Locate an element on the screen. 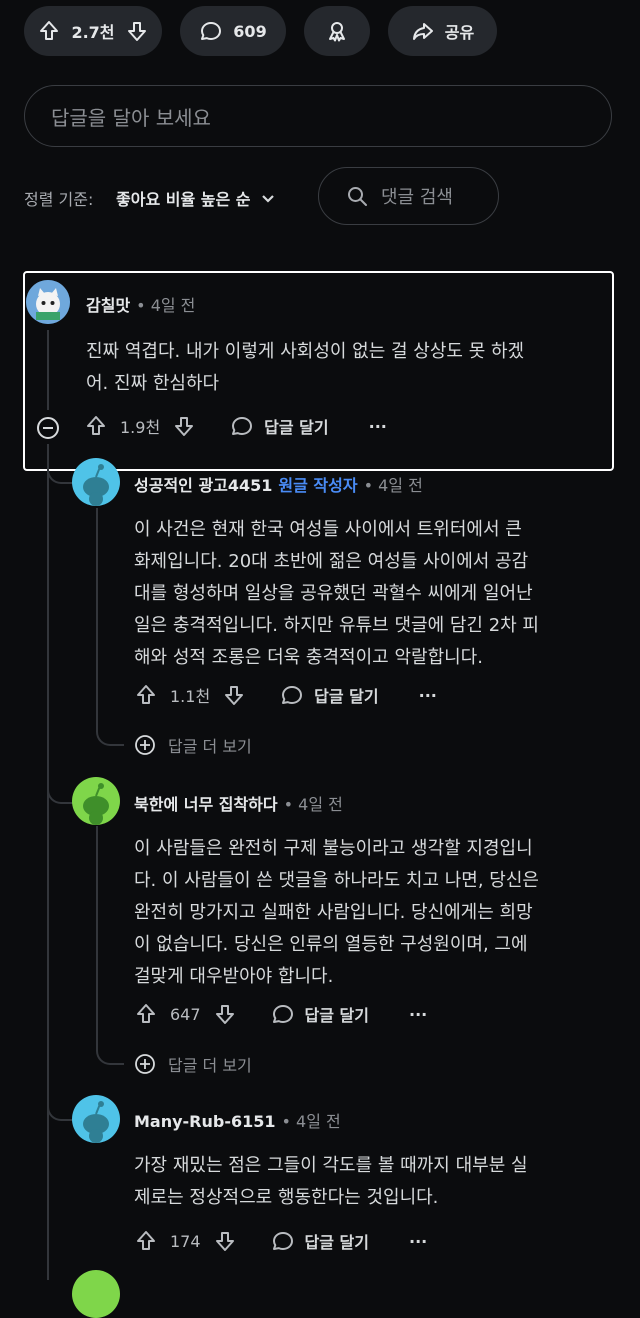 The width and height of the screenshot is (640, 1318). vote-count: 1.1천 is located at coordinates (190, 696).